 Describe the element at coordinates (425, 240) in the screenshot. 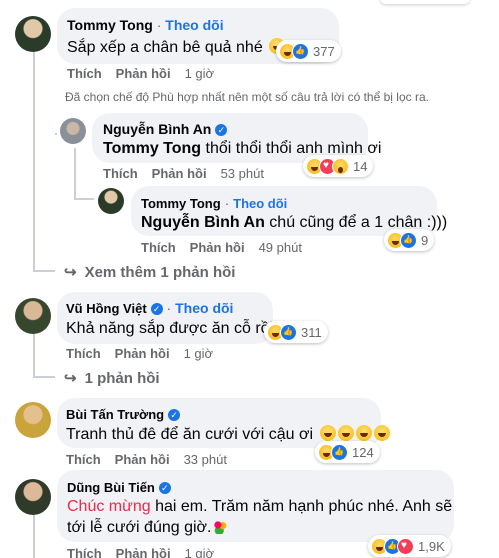

I see `reaction-count: 9` at that location.